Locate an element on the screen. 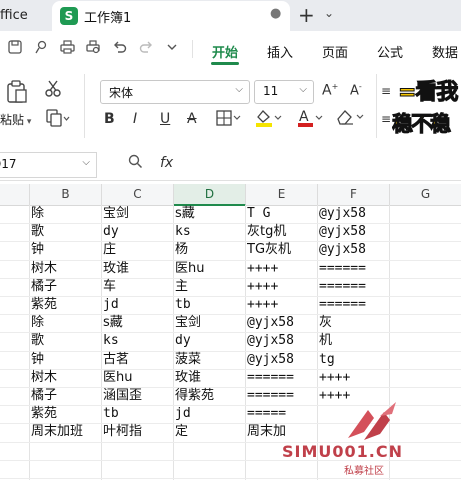 The height and width of the screenshot is (480, 461). font-name-select: 宋体 ⌵ is located at coordinates (175, 92).